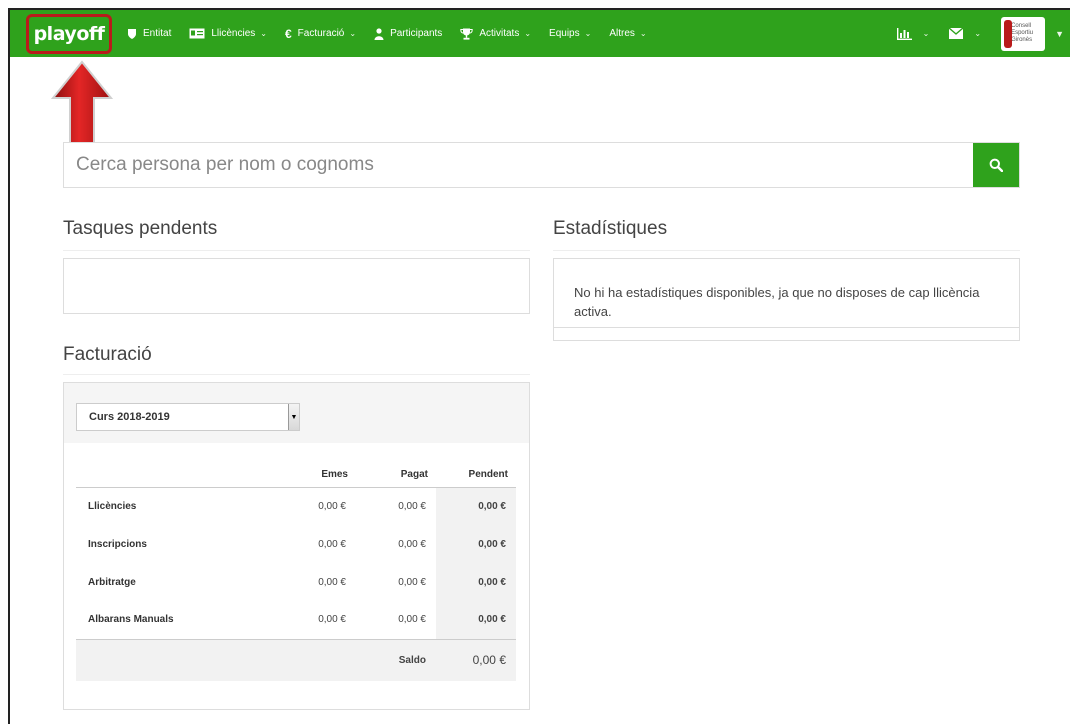  Describe the element at coordinates (157, 33) in the screenshot. I see `menu-entitat-label: Entitat` at that location.